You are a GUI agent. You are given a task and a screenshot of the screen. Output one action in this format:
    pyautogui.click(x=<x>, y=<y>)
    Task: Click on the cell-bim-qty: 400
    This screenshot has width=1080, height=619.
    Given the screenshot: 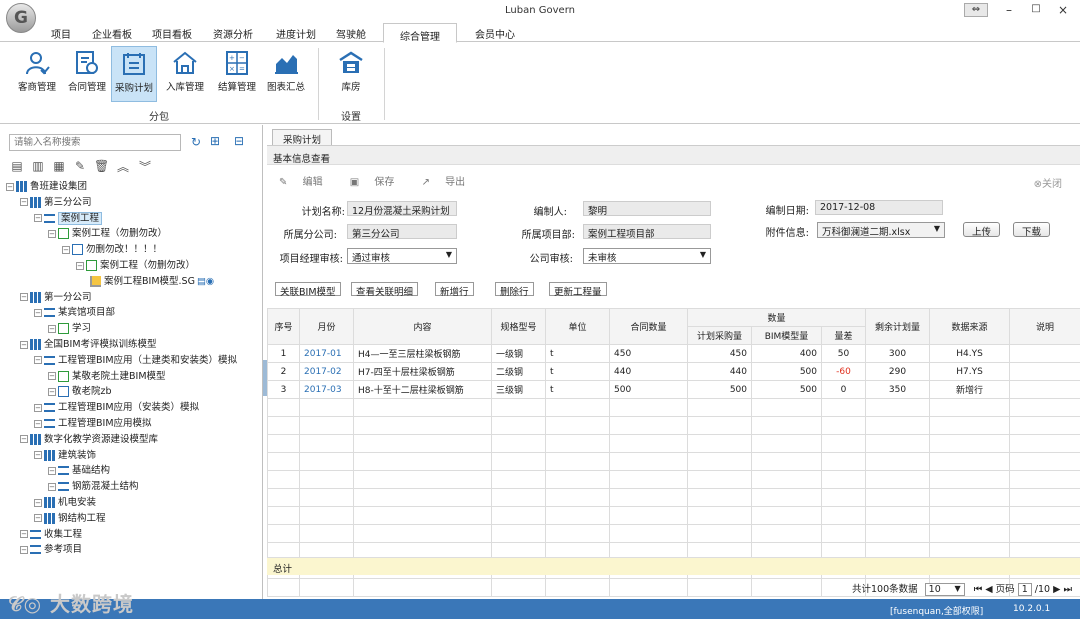 What is the action you would take?
    pyautogui.click(x=786, y=353)
    